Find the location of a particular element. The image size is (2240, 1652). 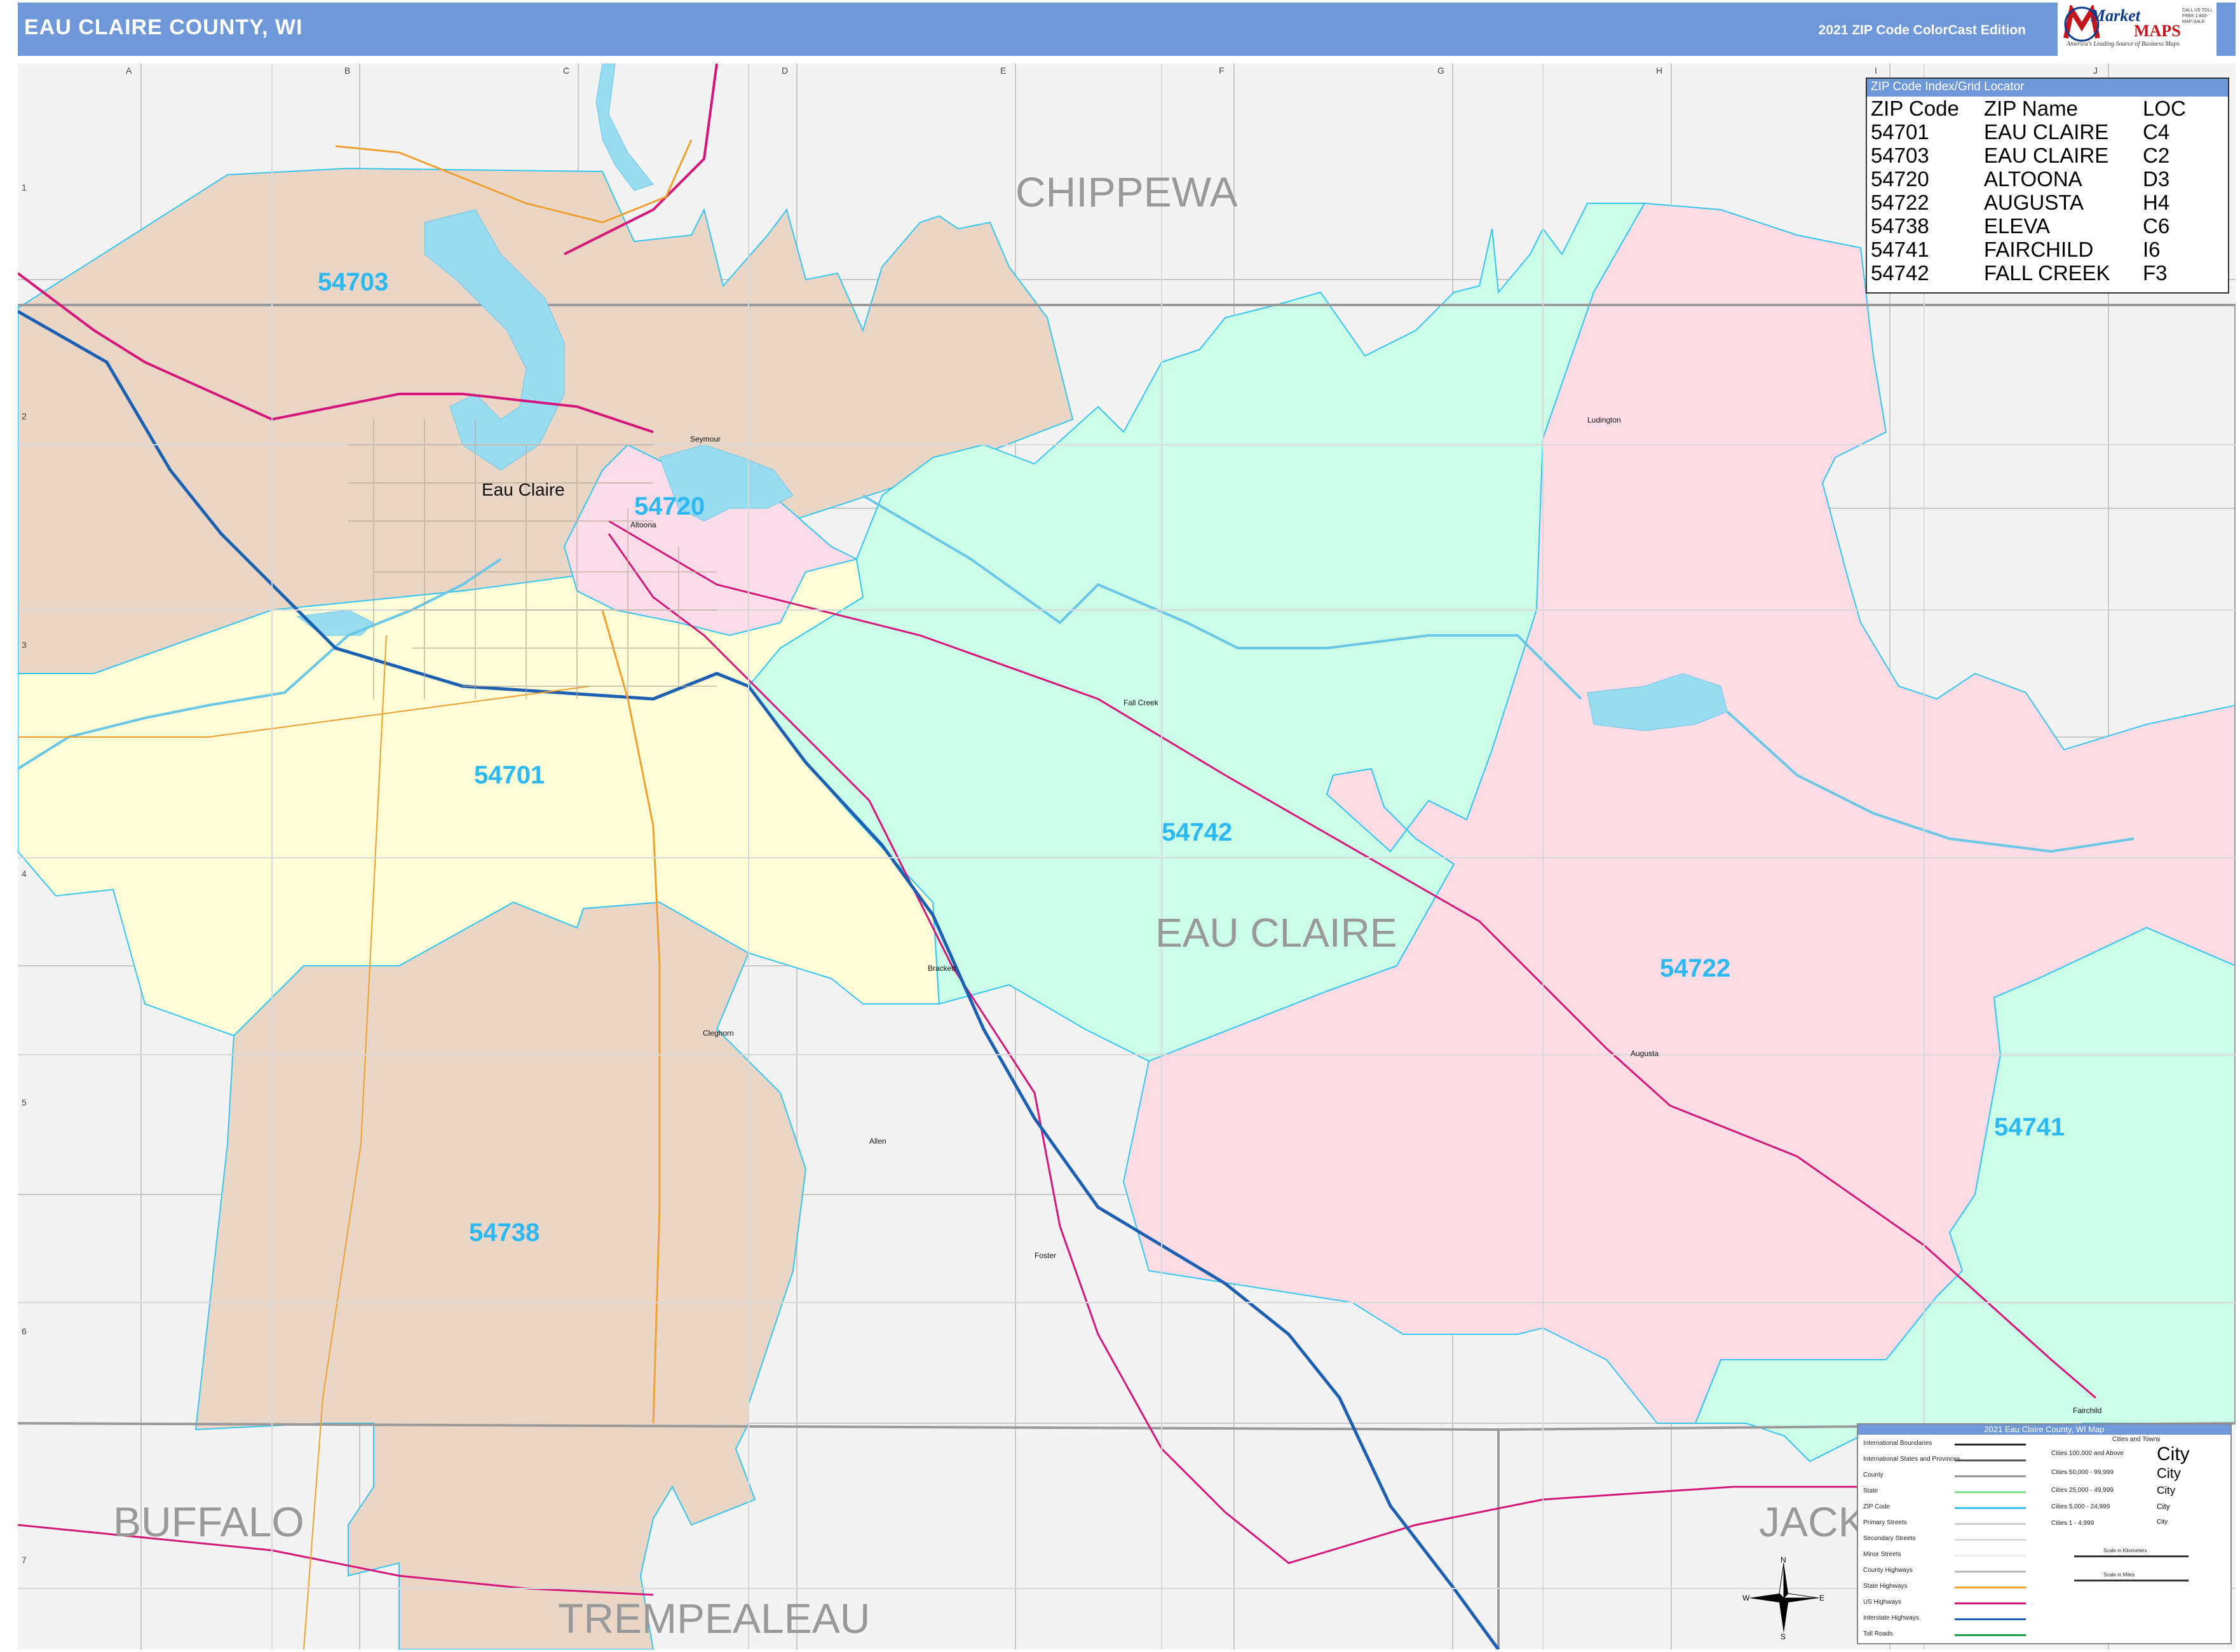

zip-label-54701: 54701 is located at coordinates (509, 775).